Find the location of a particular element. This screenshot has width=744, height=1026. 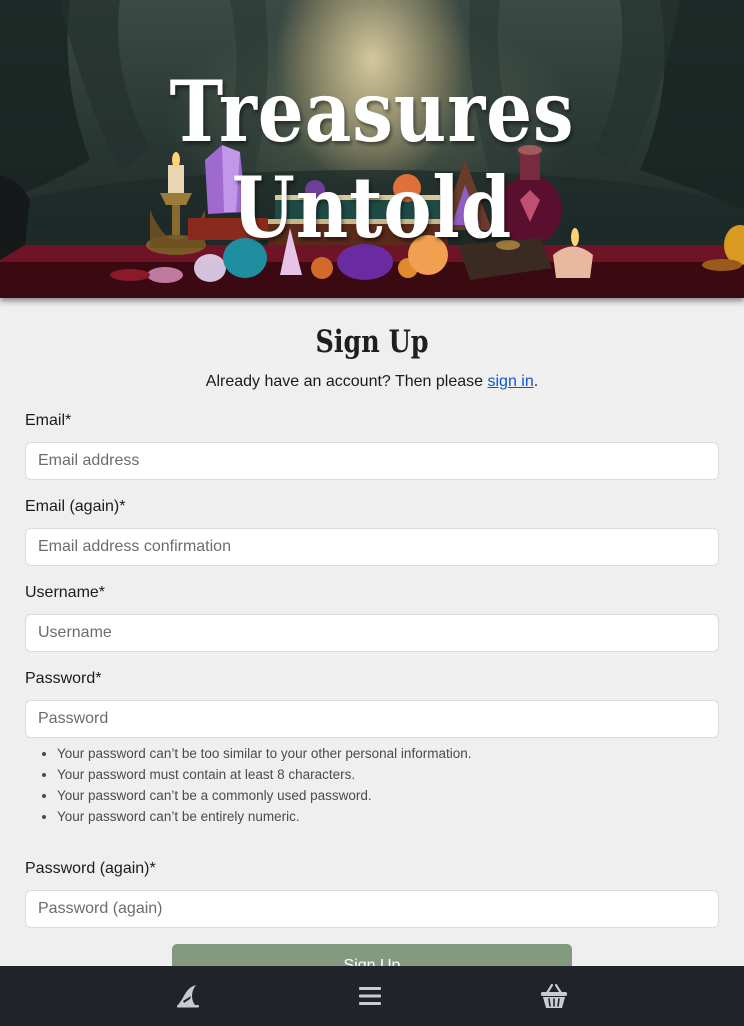

bottom-nav-bar is located at coordinates (372, 996).